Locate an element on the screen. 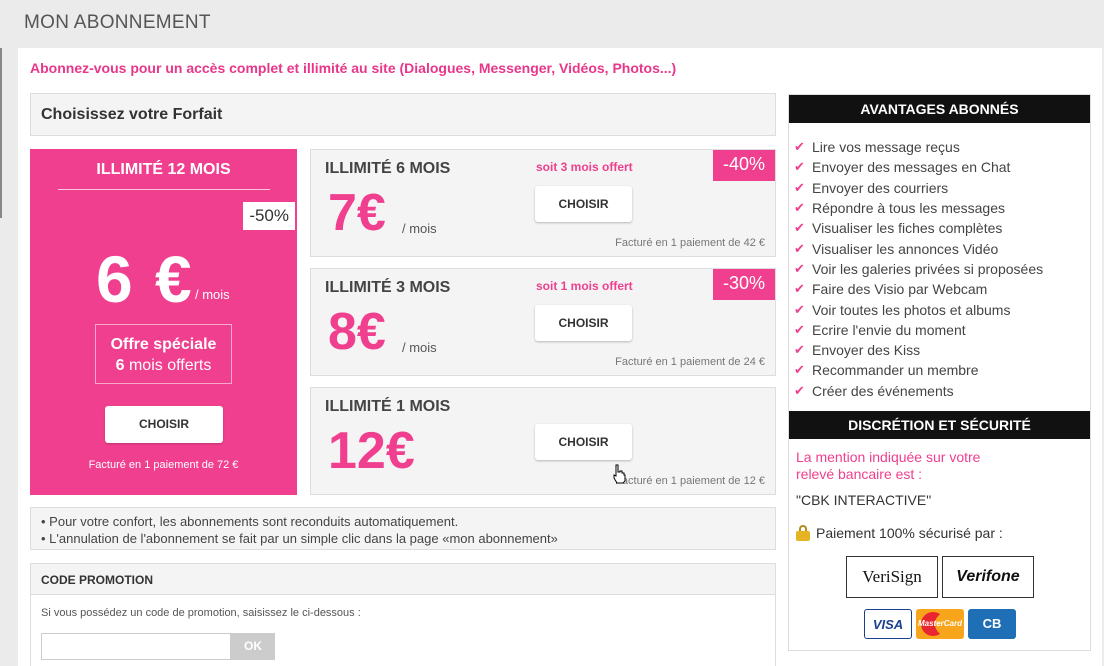 The width and height of the screenshot is (1104, 666). promo-ok-button: OK is located at coordinates (253, 646).